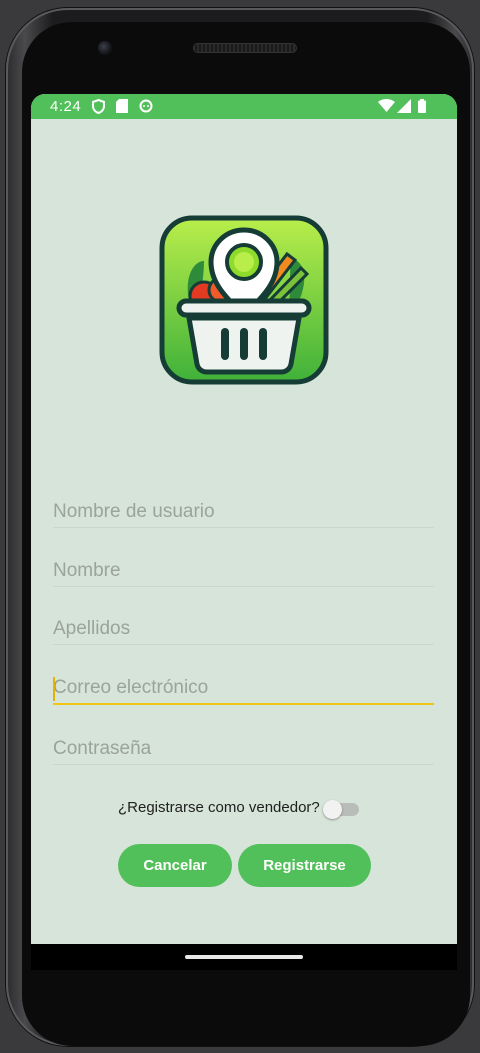 The height and width of the screenshot is (1053, 480). What do you see at coordinates (105, 48) in the screenshot?
I see `front-camera` at bounding box center [105, 48].